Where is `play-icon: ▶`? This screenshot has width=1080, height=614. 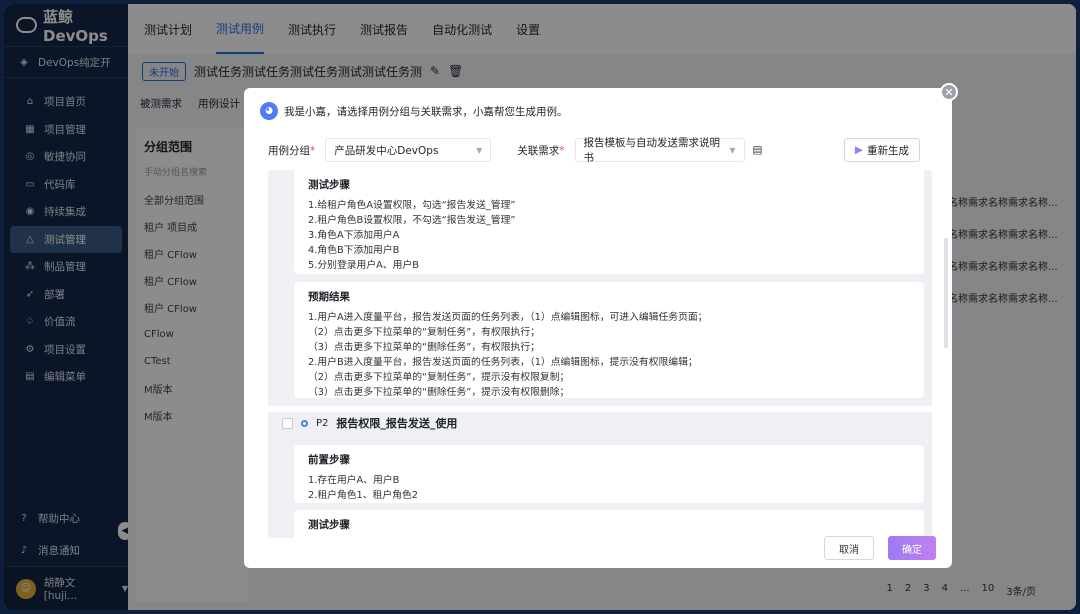 play-icon: ▶ is located at coordinates (858, 150).